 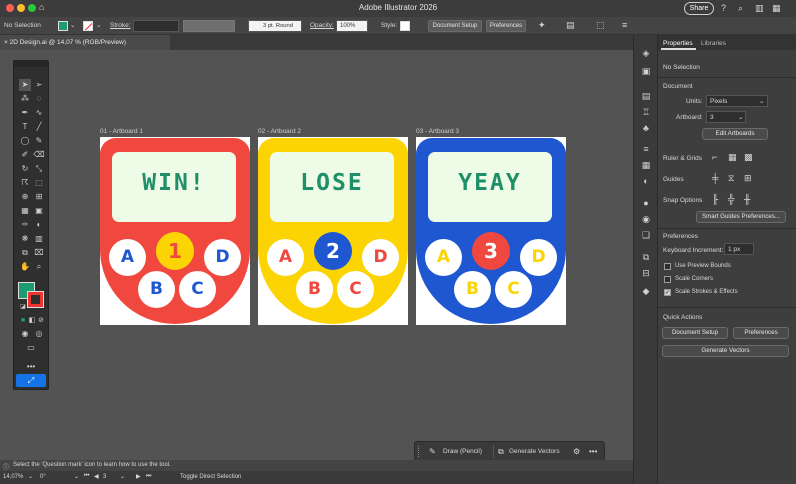 I want to click on more-tools-icon: •••, so click(x=31, y=367).